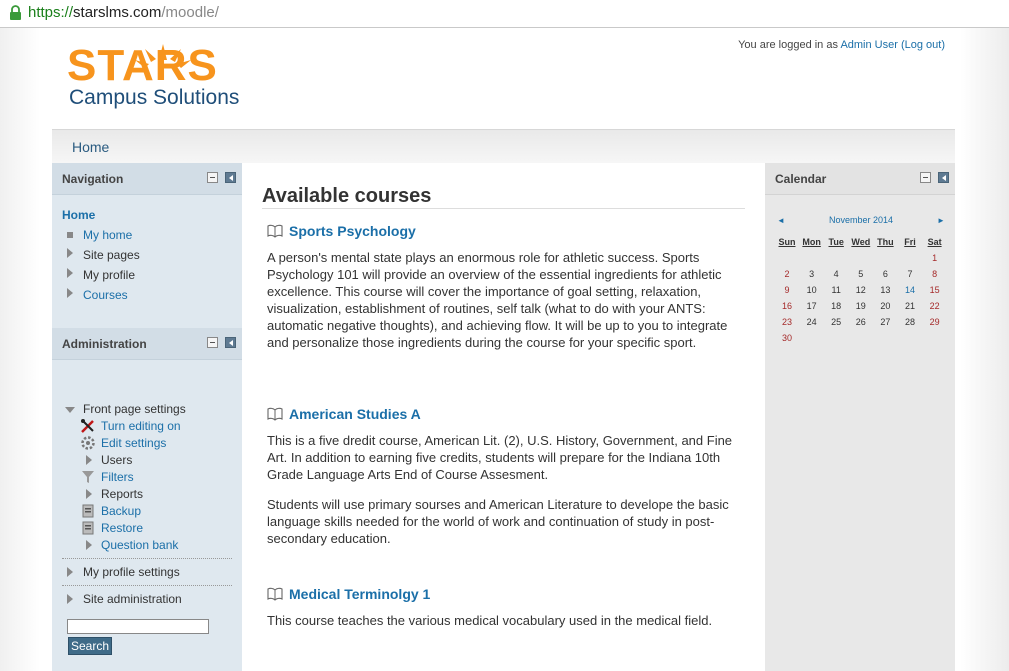 The height and width of the screenshot is (671, 1009). Describe the element at coordinates (935, 322) in the screenshot. I see `calendar-day: 29` at that location.